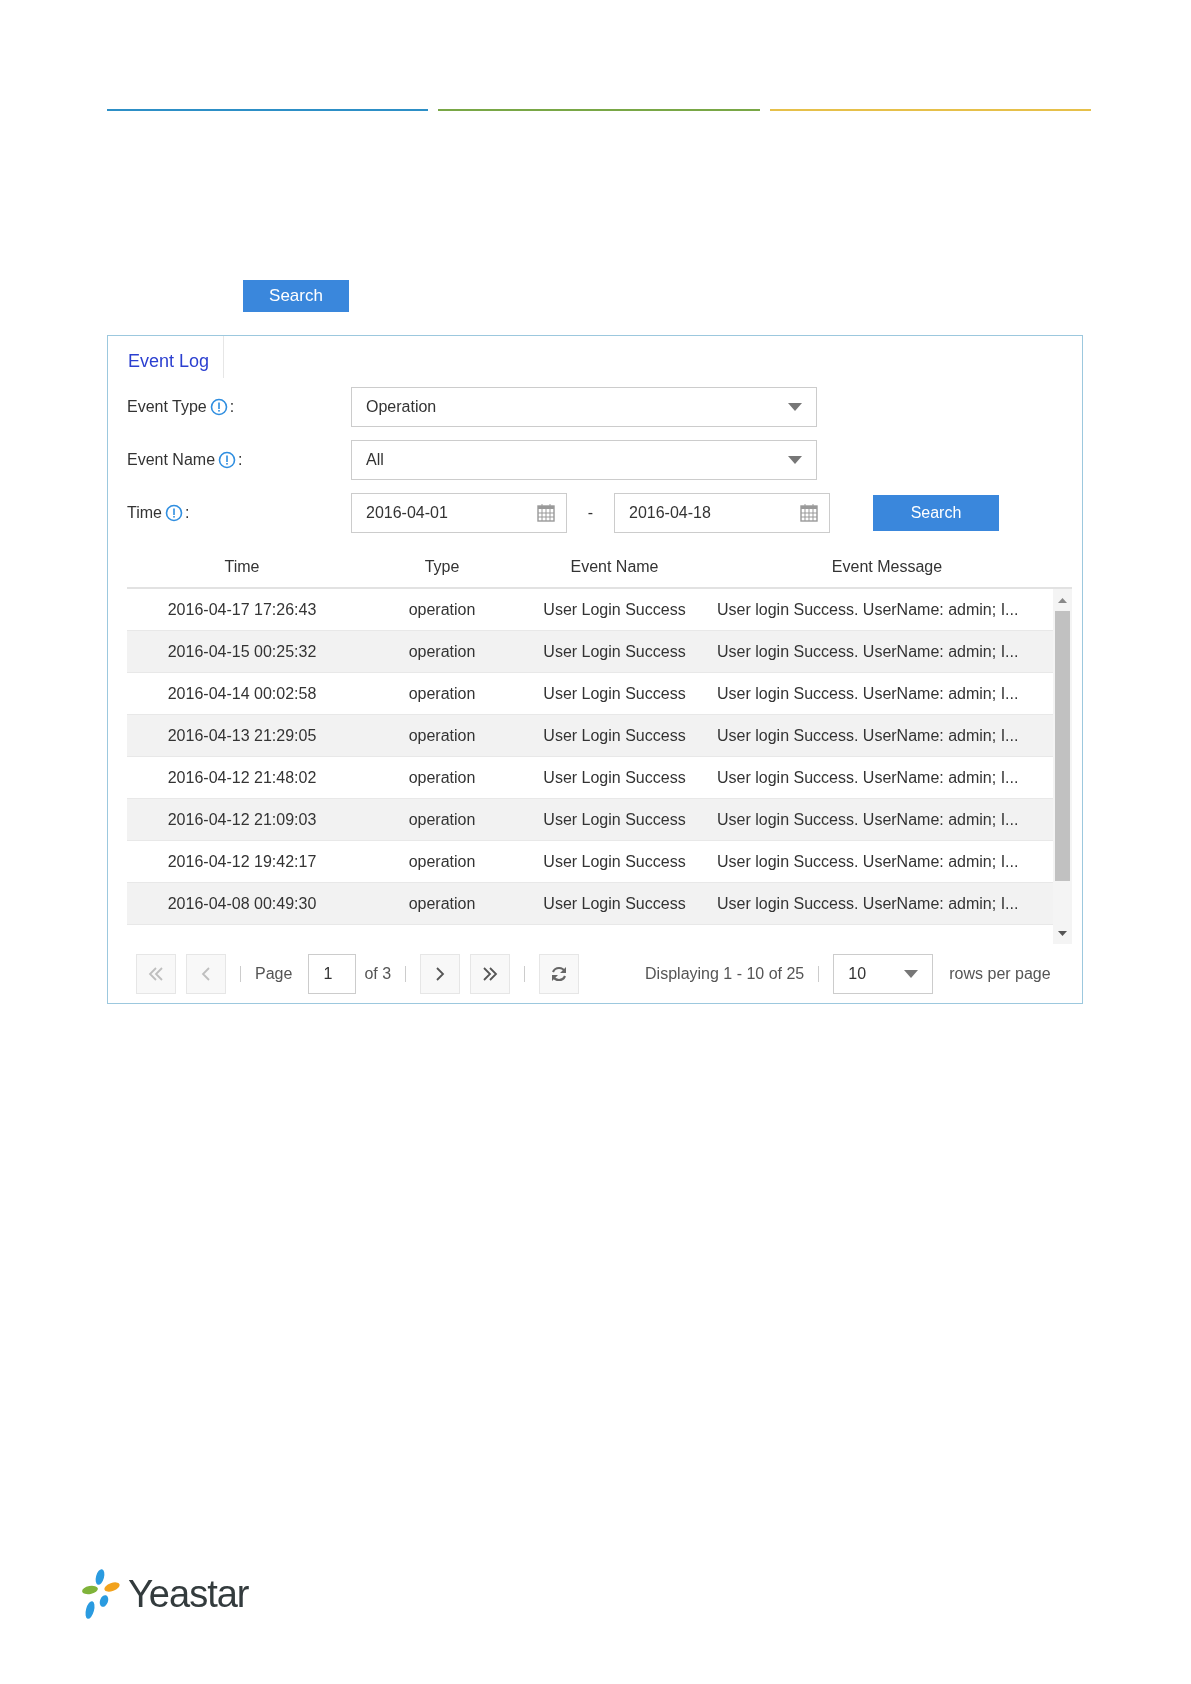  I want to click on last-page-button, so click(490, 974).